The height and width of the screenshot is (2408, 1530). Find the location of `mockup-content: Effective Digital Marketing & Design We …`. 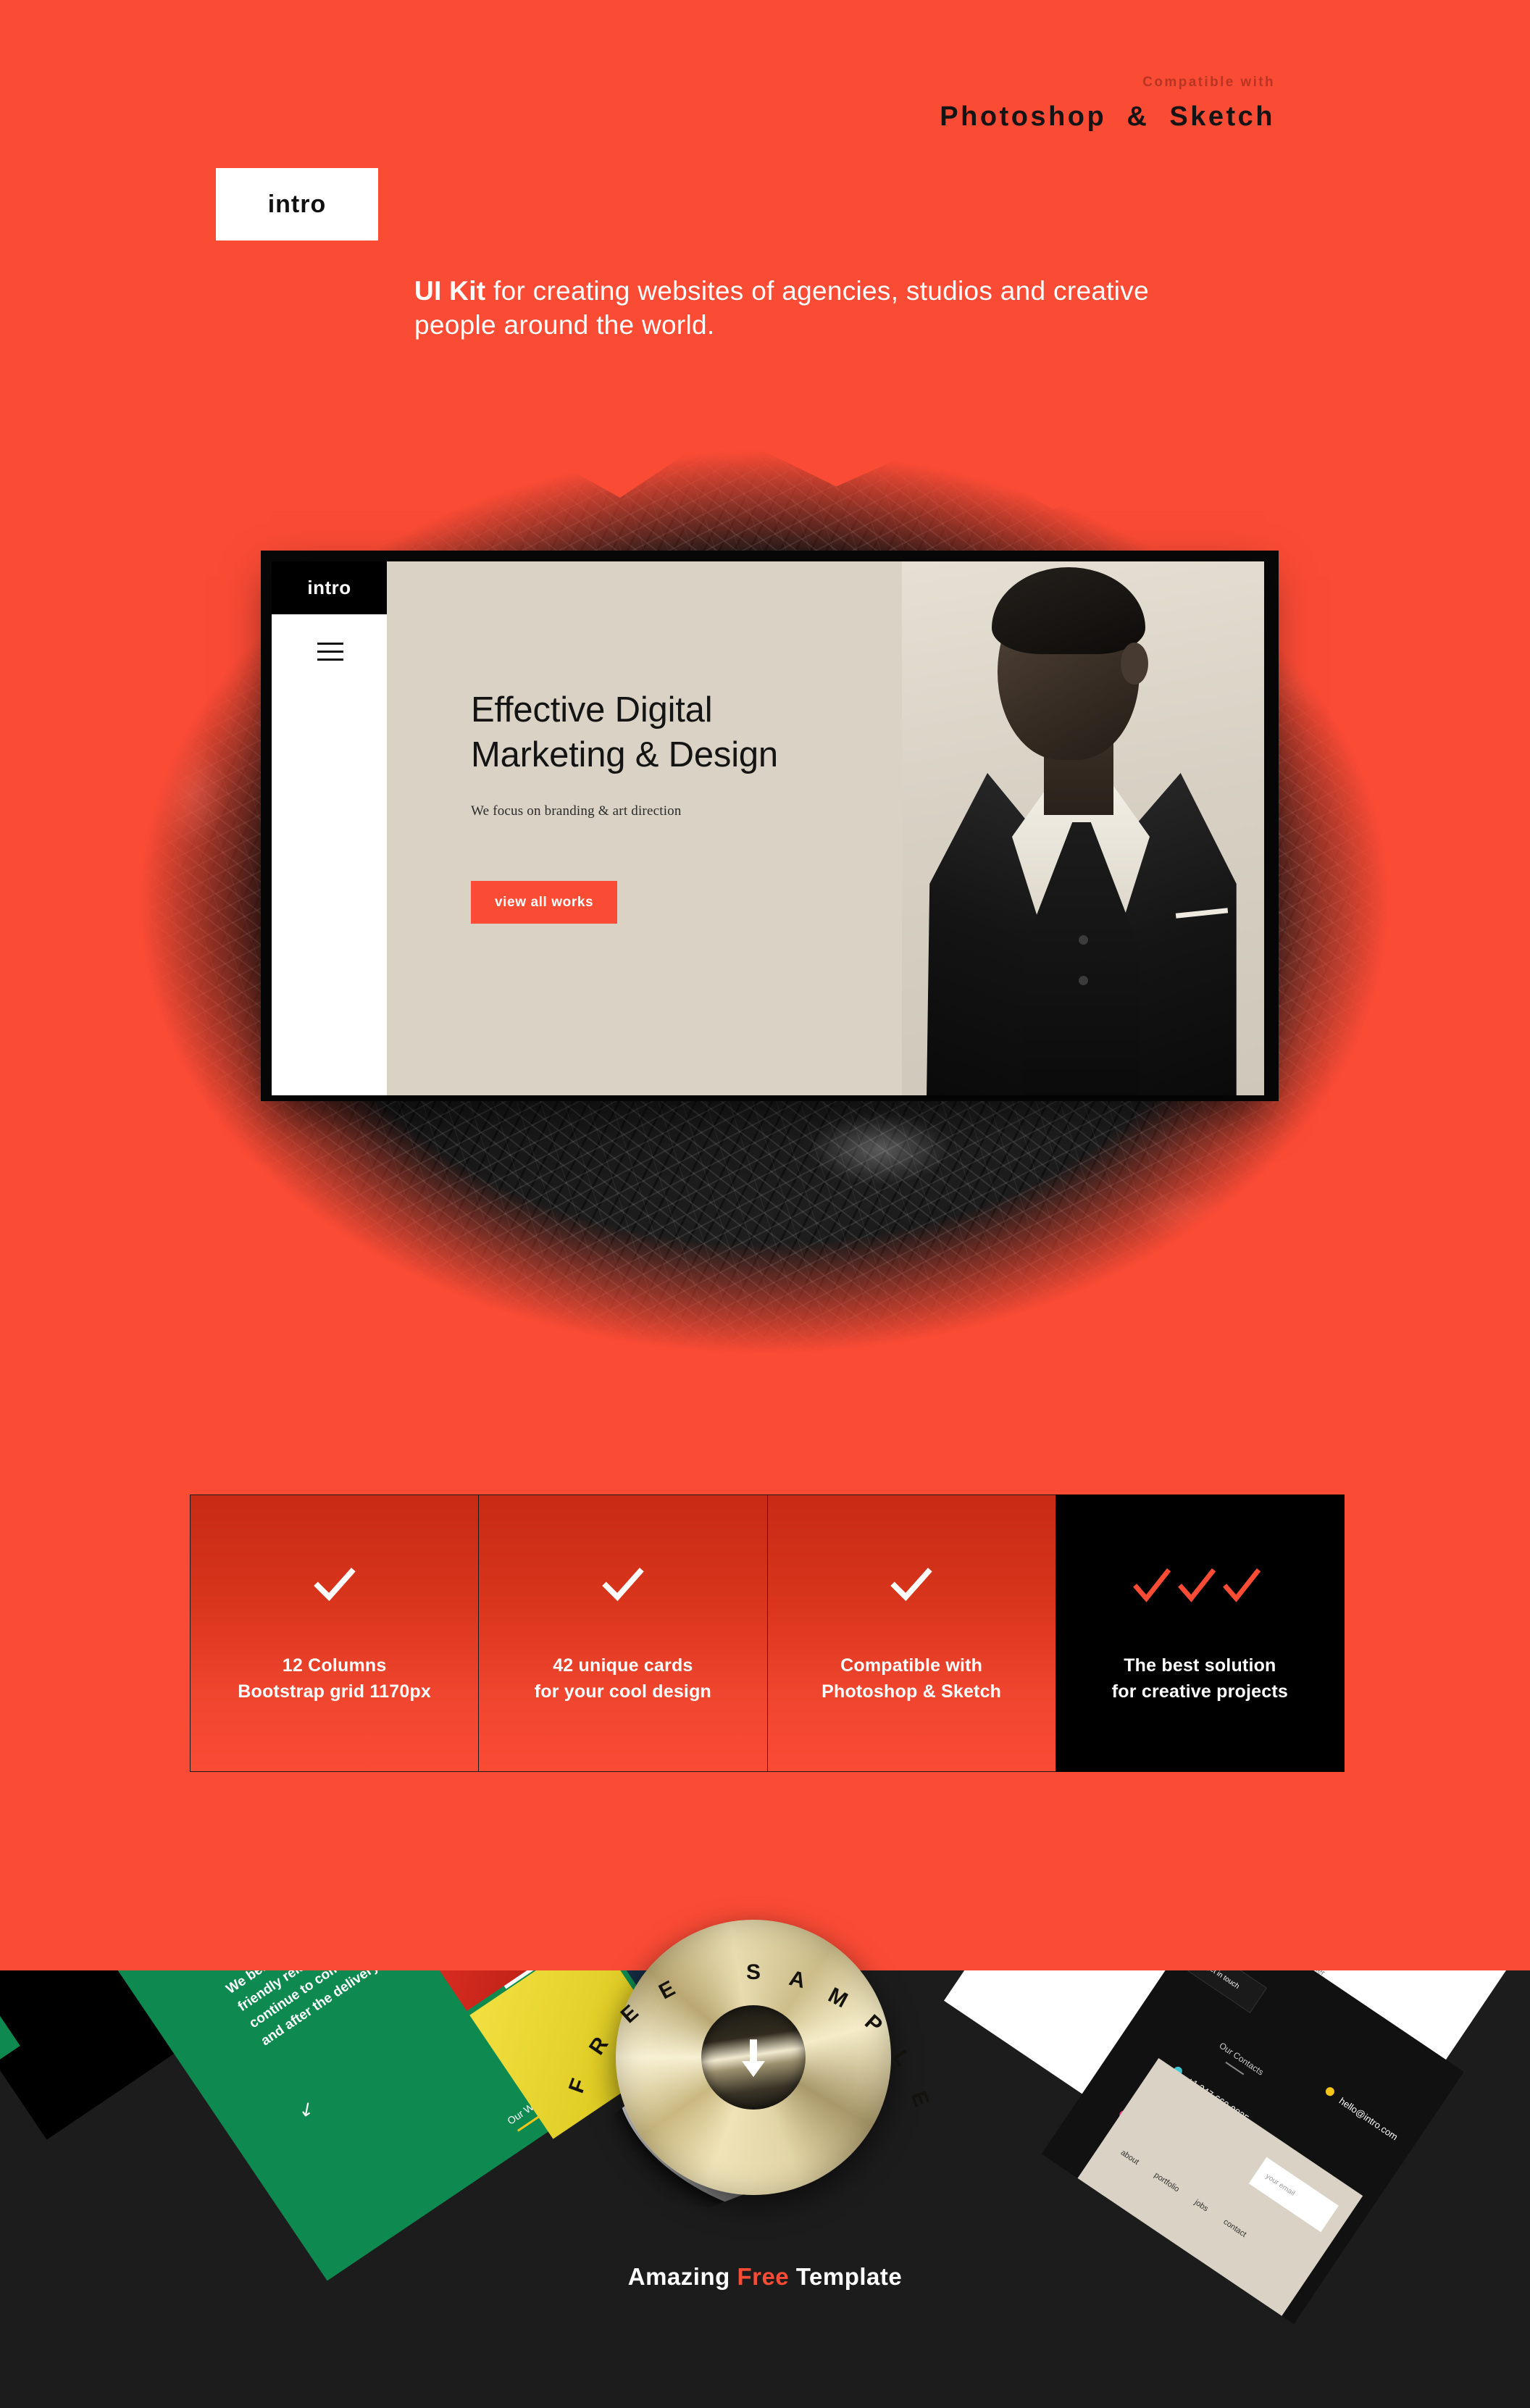

mockup-content: Effective Digital Marketing & Design We … is located at coordinates (825, 828).